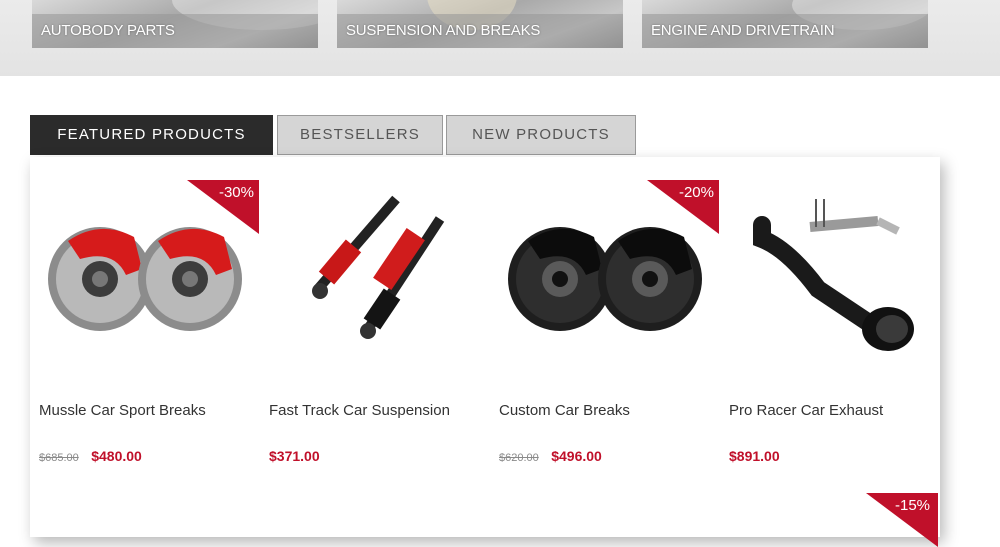 This screenshot has width=1000, height=547. I want to click on product-card: Fast Track Car Suspension $371.00, so click(374, 322).